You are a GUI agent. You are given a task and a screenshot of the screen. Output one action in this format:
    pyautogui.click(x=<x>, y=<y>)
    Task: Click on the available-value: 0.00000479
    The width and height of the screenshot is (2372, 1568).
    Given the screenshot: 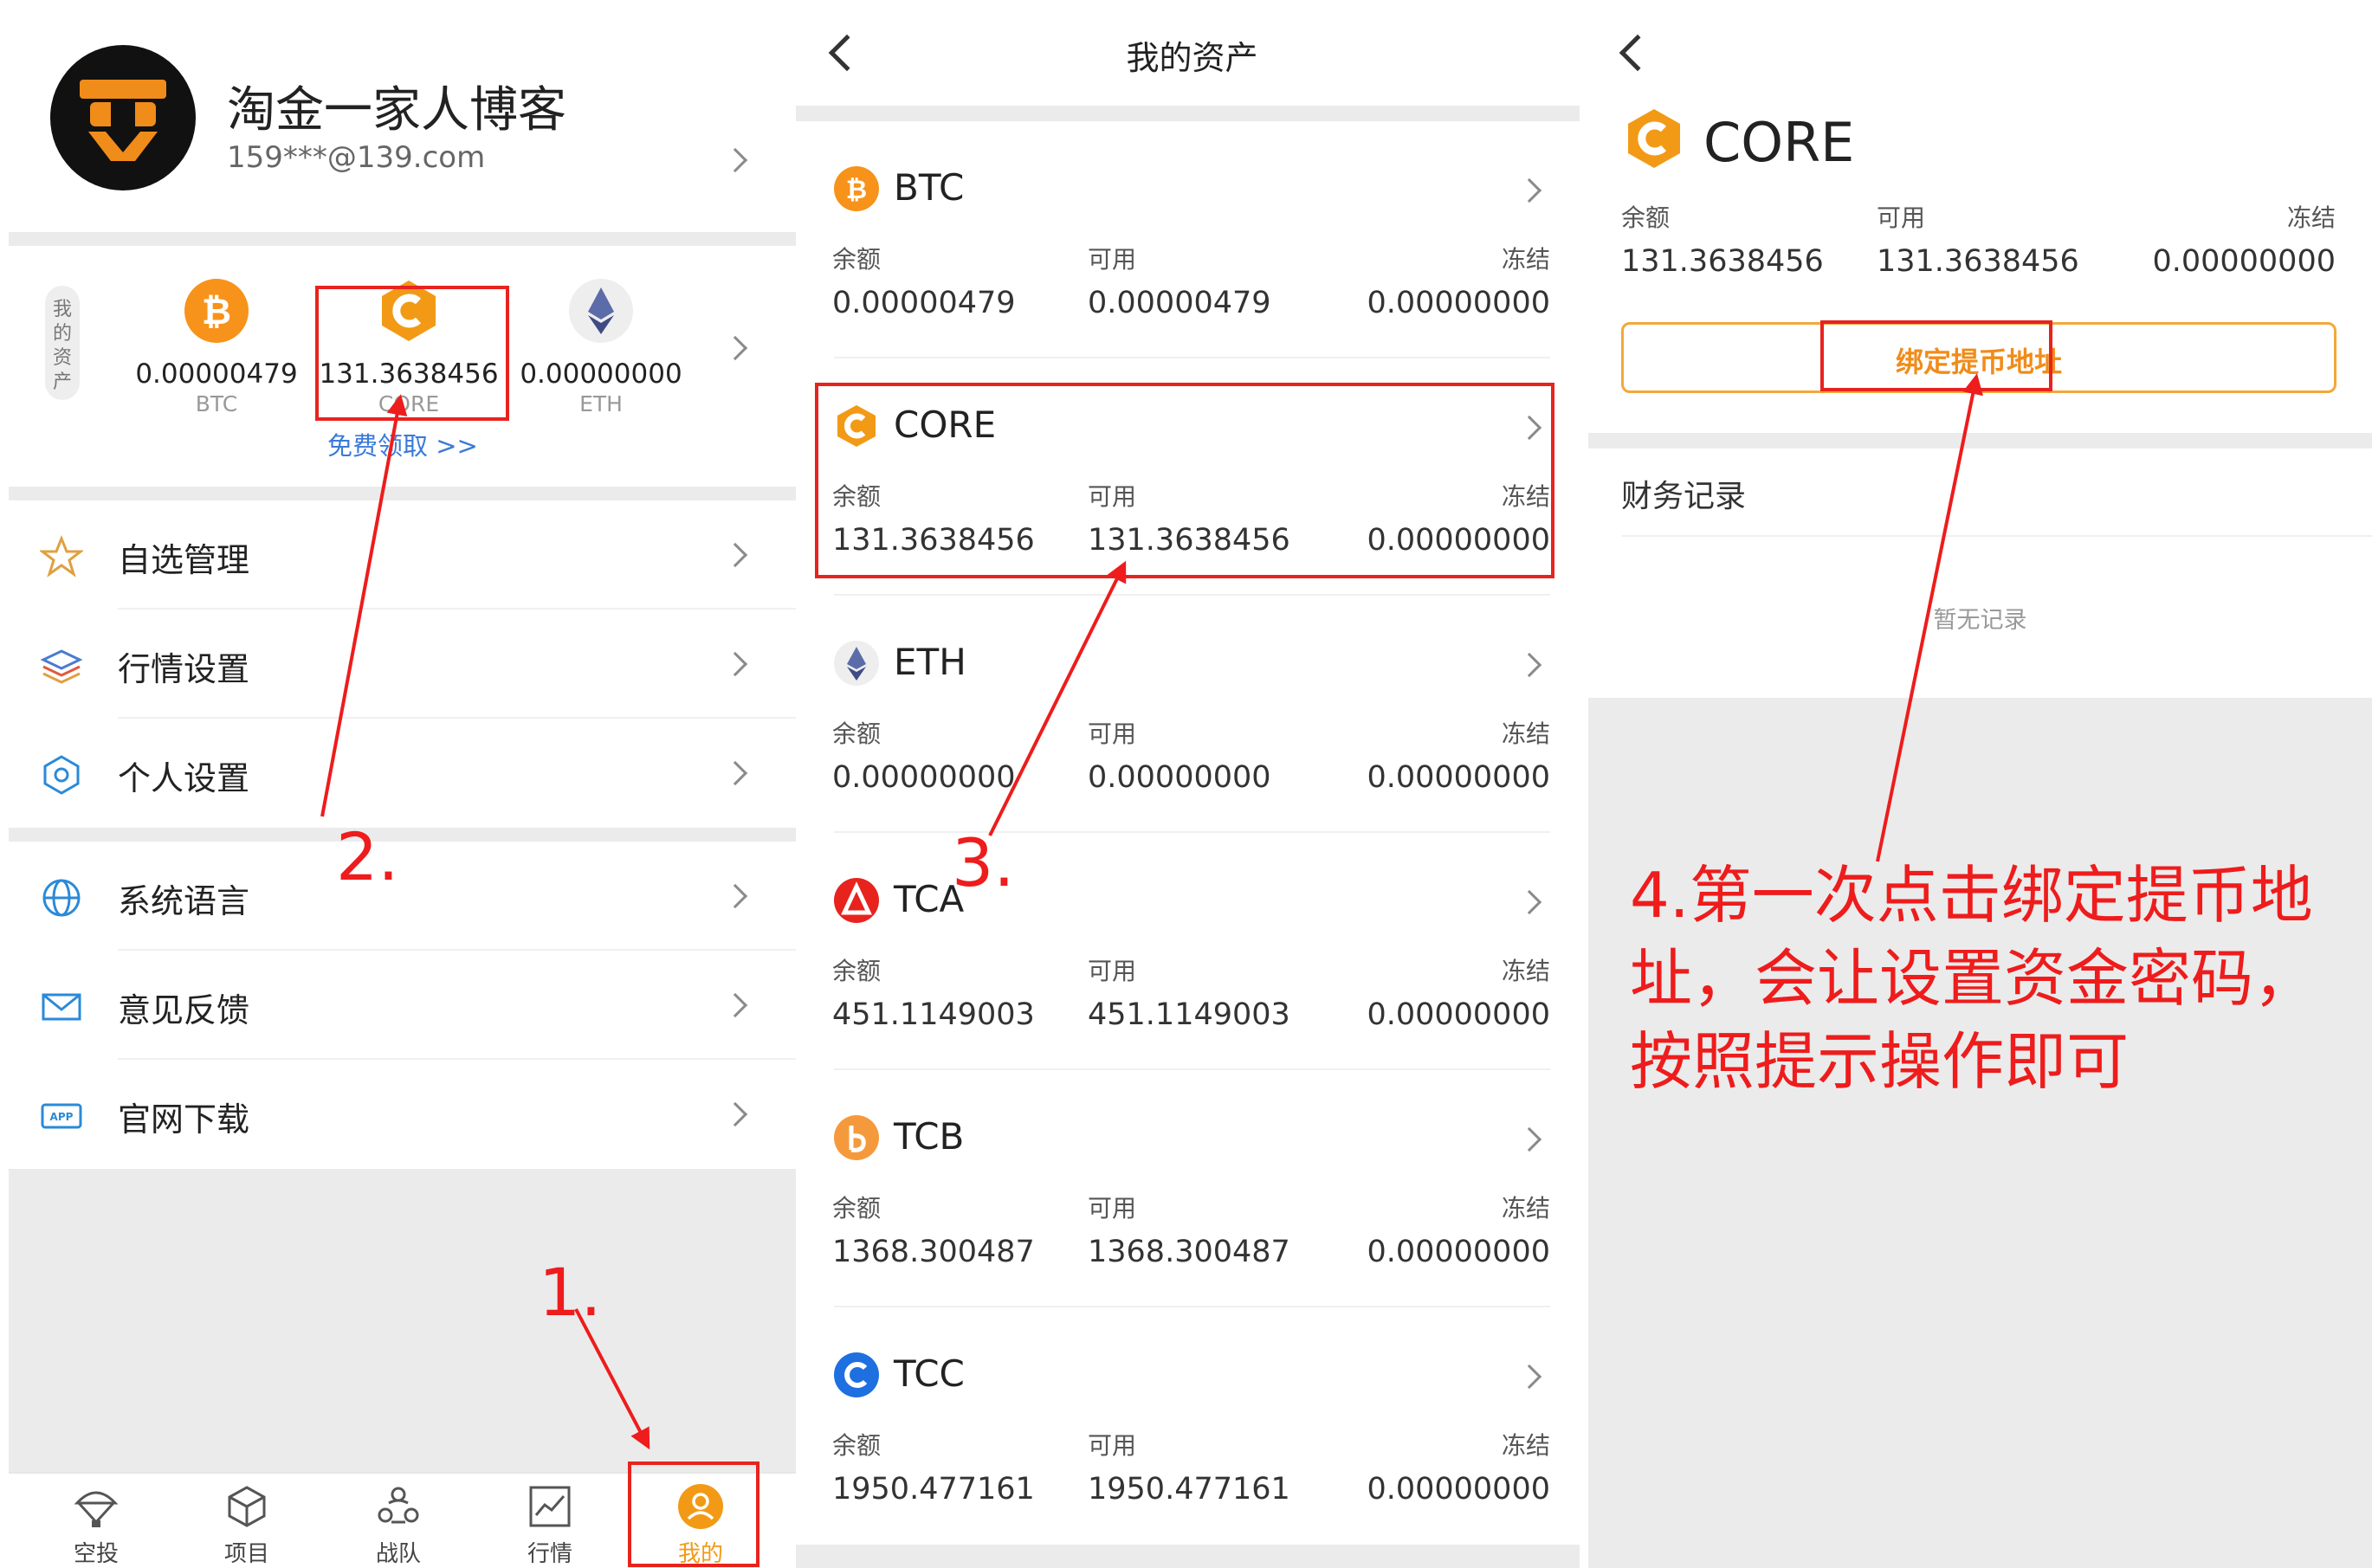 What is the action you would take?
    pyautogui.click(x=1179, y=303)
    